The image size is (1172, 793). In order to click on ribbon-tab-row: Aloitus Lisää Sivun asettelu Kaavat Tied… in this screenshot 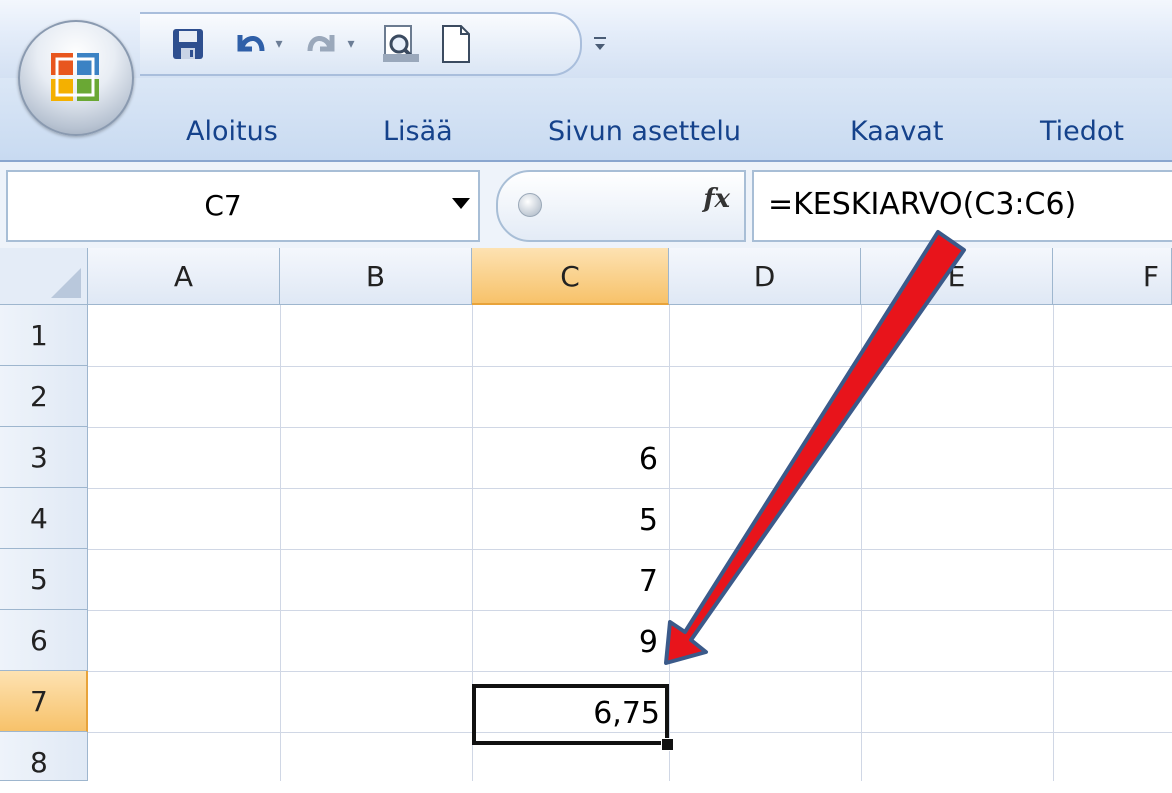, I will do `click(586, 120)`.